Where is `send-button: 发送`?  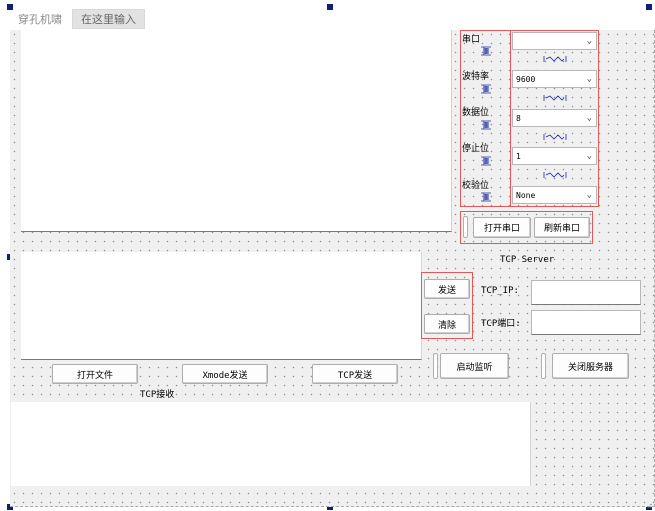 send-button: 发送 is located at coordinates (447, 289).